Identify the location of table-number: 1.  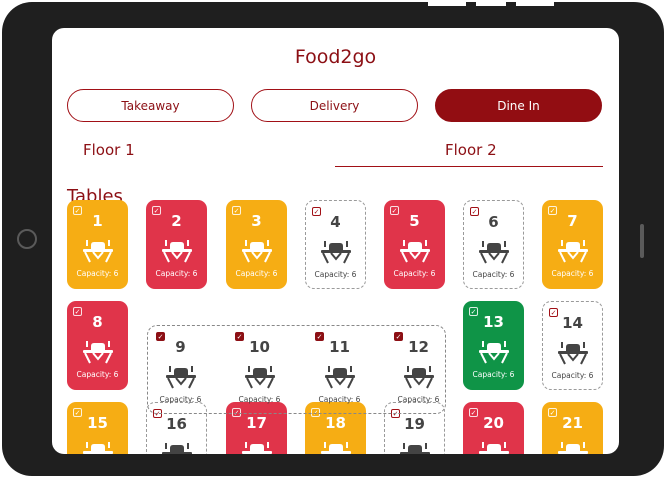
(97, 221).